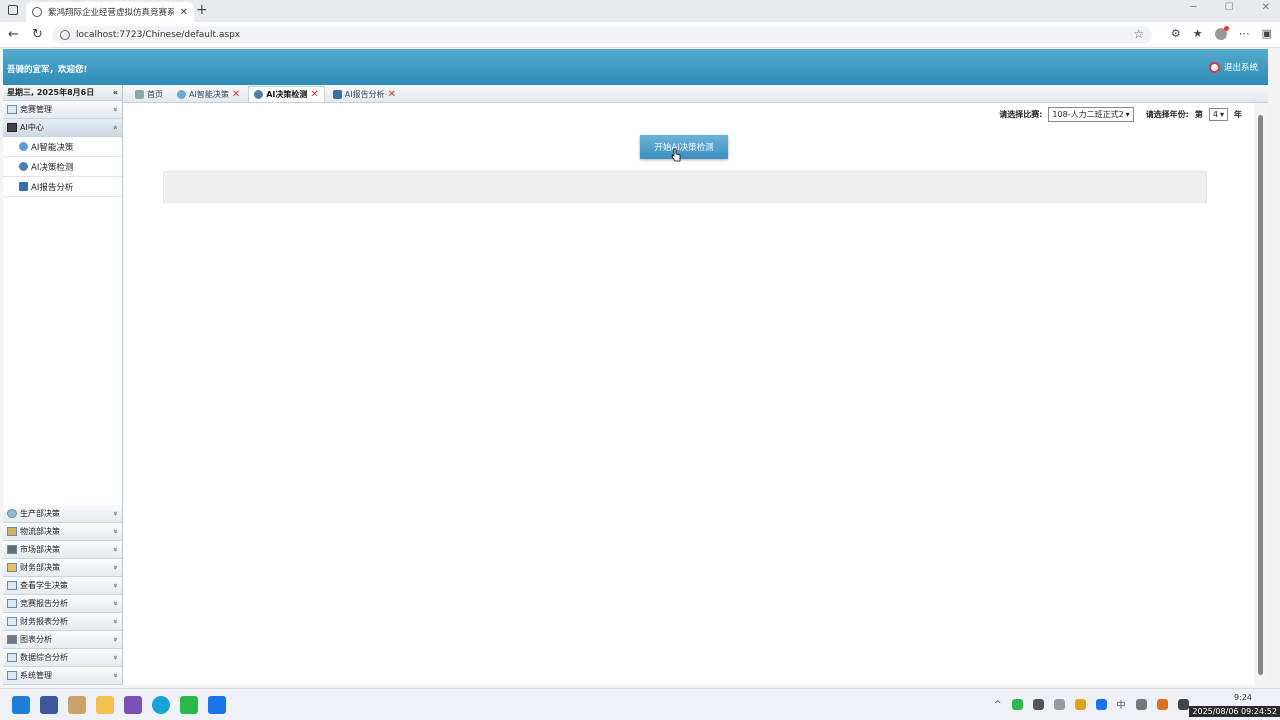 Image resolution: width=1280 pixels, height=720 pixels. Describe the element at coordinates (115, 92) in the screenshot. I see `collapse-sidebar-icon: «` at that location.